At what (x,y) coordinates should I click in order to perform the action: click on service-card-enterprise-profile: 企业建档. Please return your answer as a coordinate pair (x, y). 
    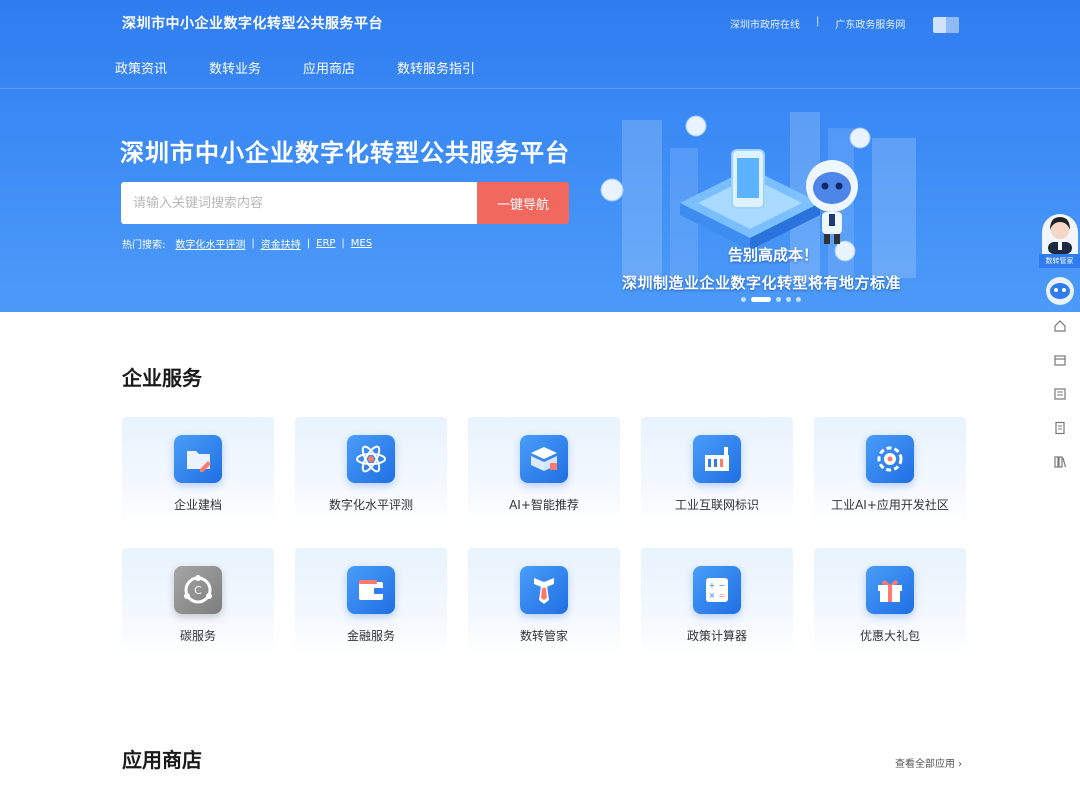
    Looking at the image, I should click on (198, 471).